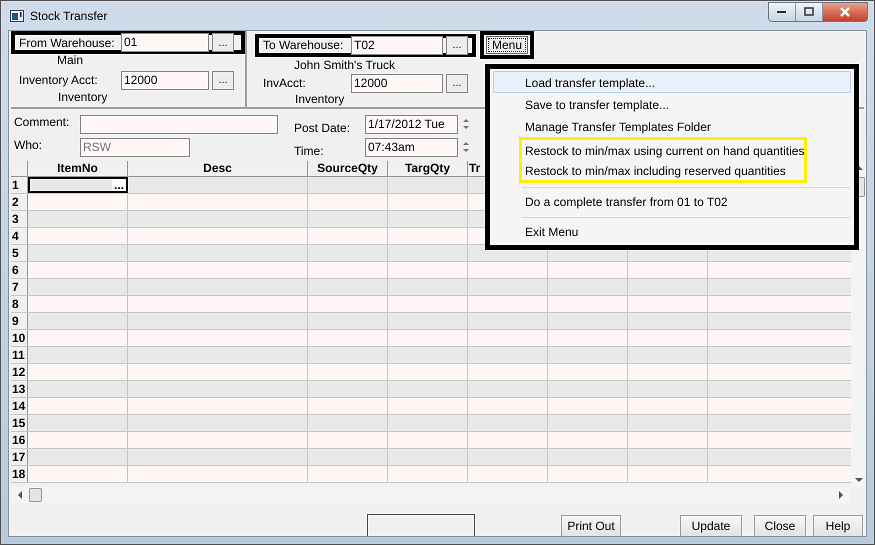  What do you see at coordinates (309, 150) in the screenshot?
I see `time-label: Time:` at bounding box center [309, 150].